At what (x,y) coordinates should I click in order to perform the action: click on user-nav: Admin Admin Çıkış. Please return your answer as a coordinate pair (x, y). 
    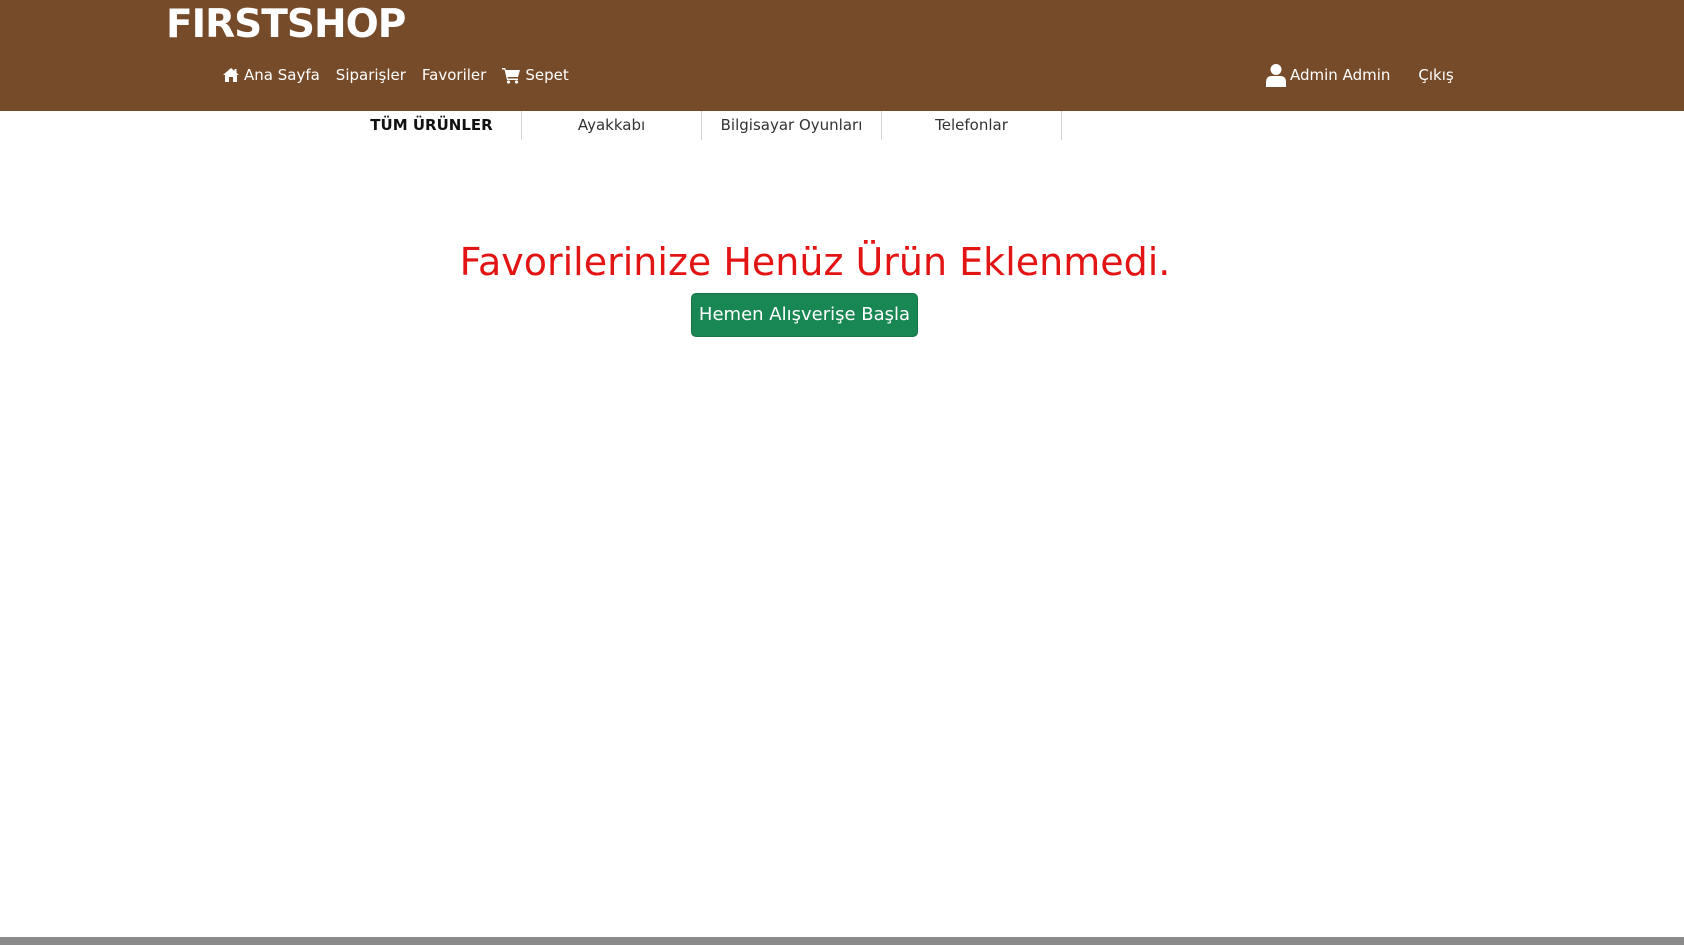
    Looking at the image, I should click on (1360, 75).